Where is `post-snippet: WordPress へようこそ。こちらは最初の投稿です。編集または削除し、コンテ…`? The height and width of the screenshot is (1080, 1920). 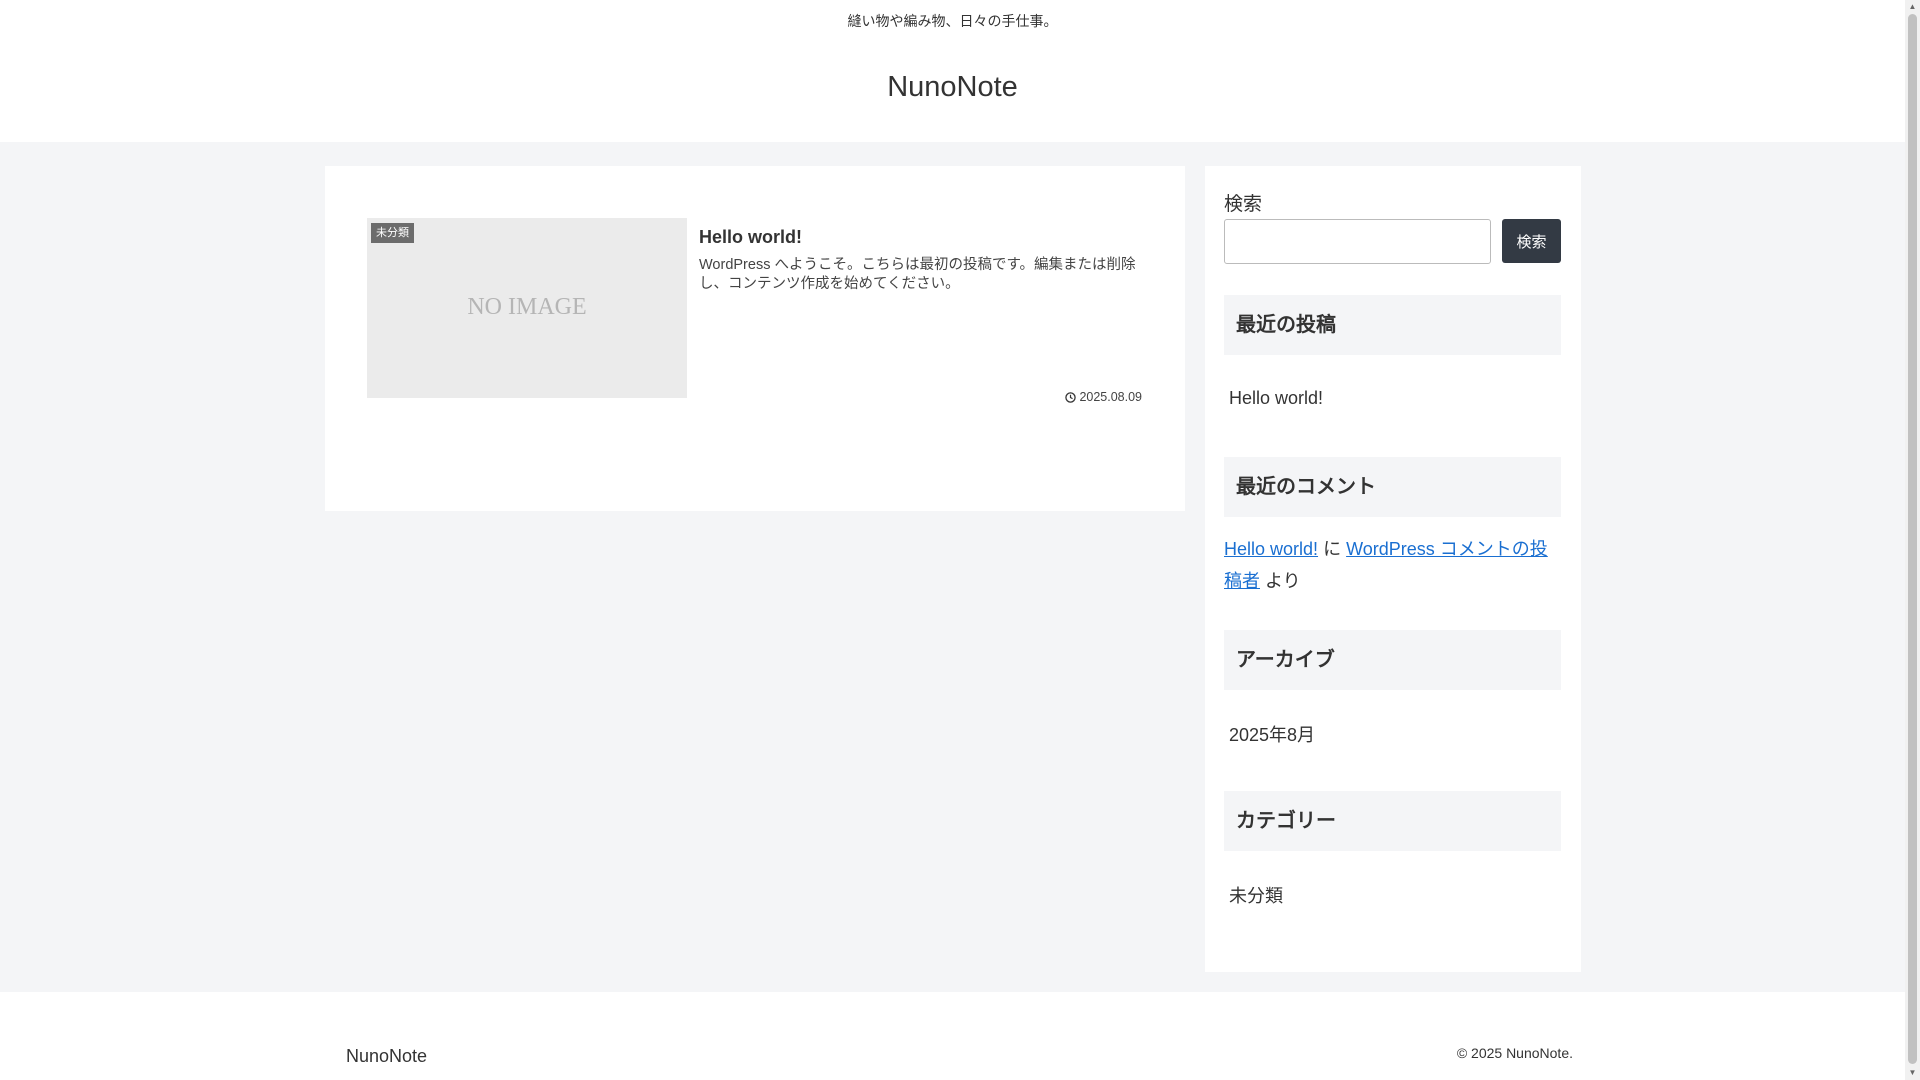
post-snippet: WordPress へようこそ。こちらは最初の投稿です。編集または削除し、コンテ… is located at coordinates (917, 274).